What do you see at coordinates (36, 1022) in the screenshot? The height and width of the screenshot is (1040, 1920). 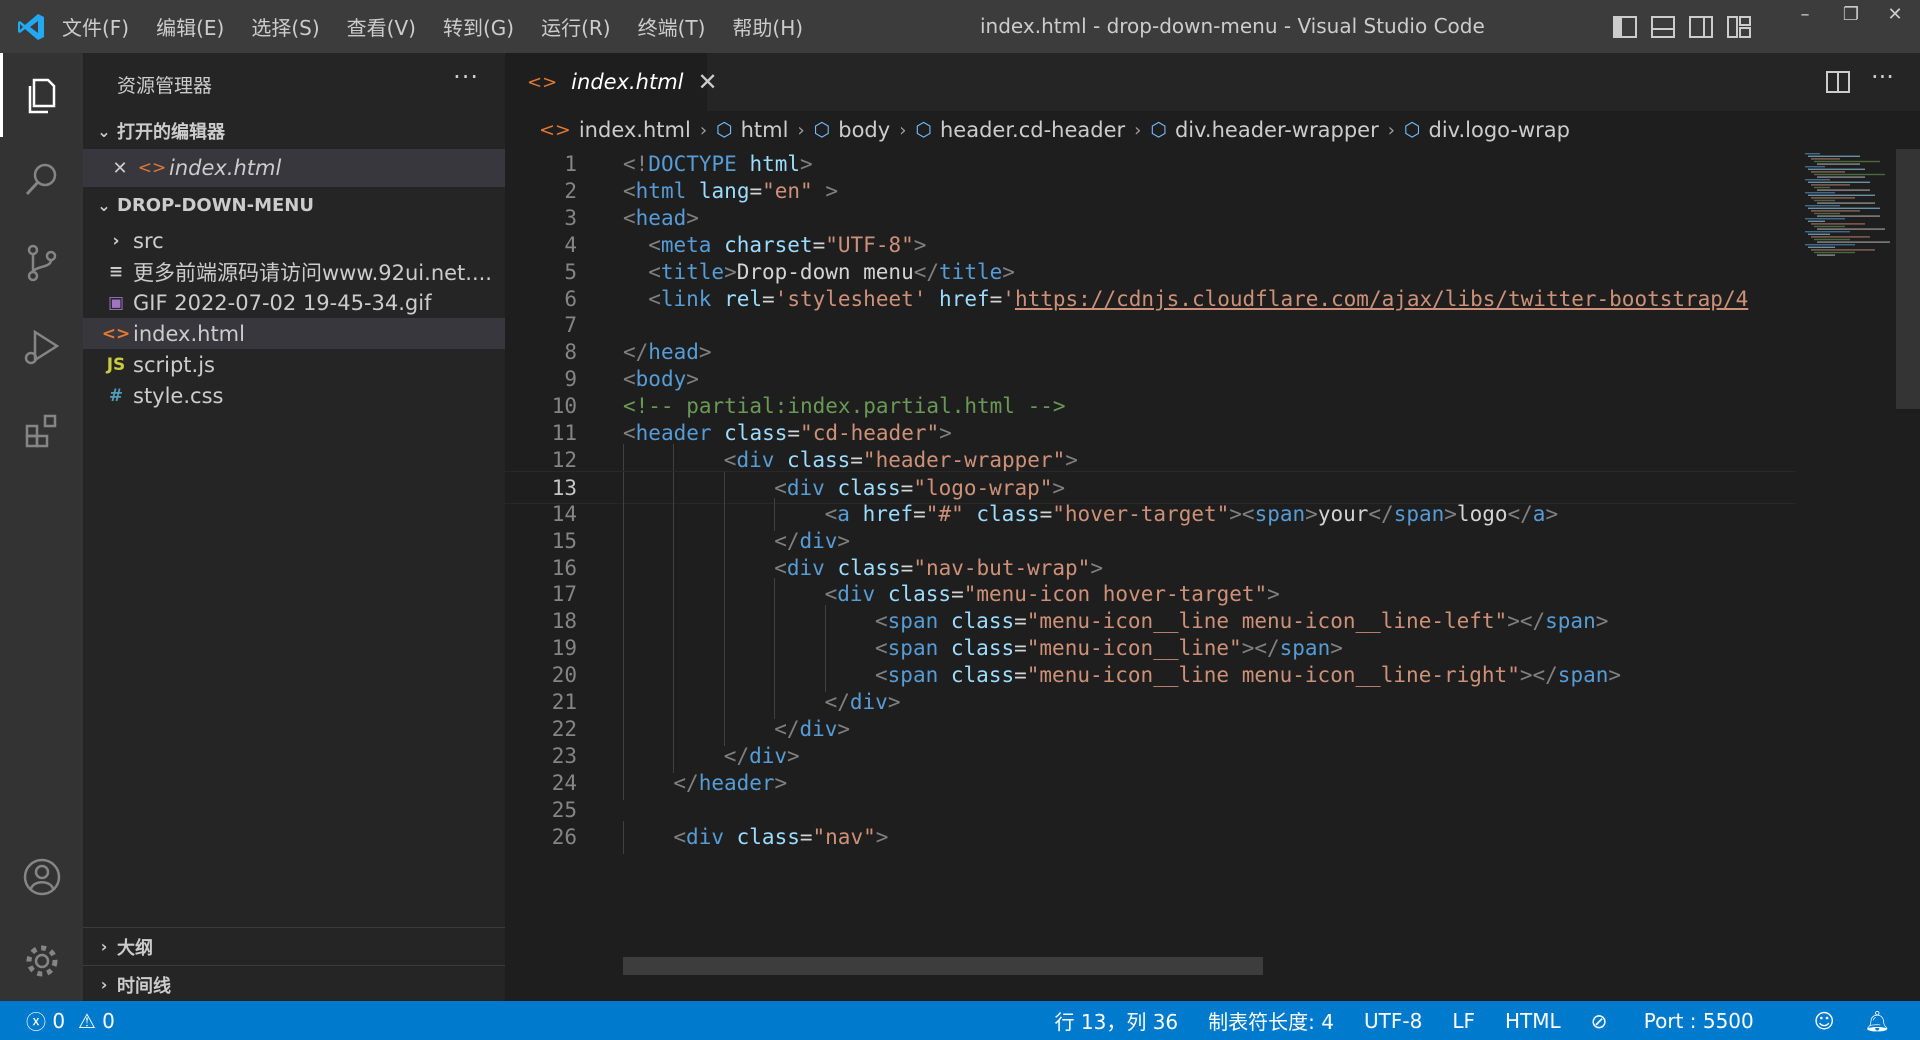 I see `error-icon: ⓧ` at bounding box center [36, 1022].